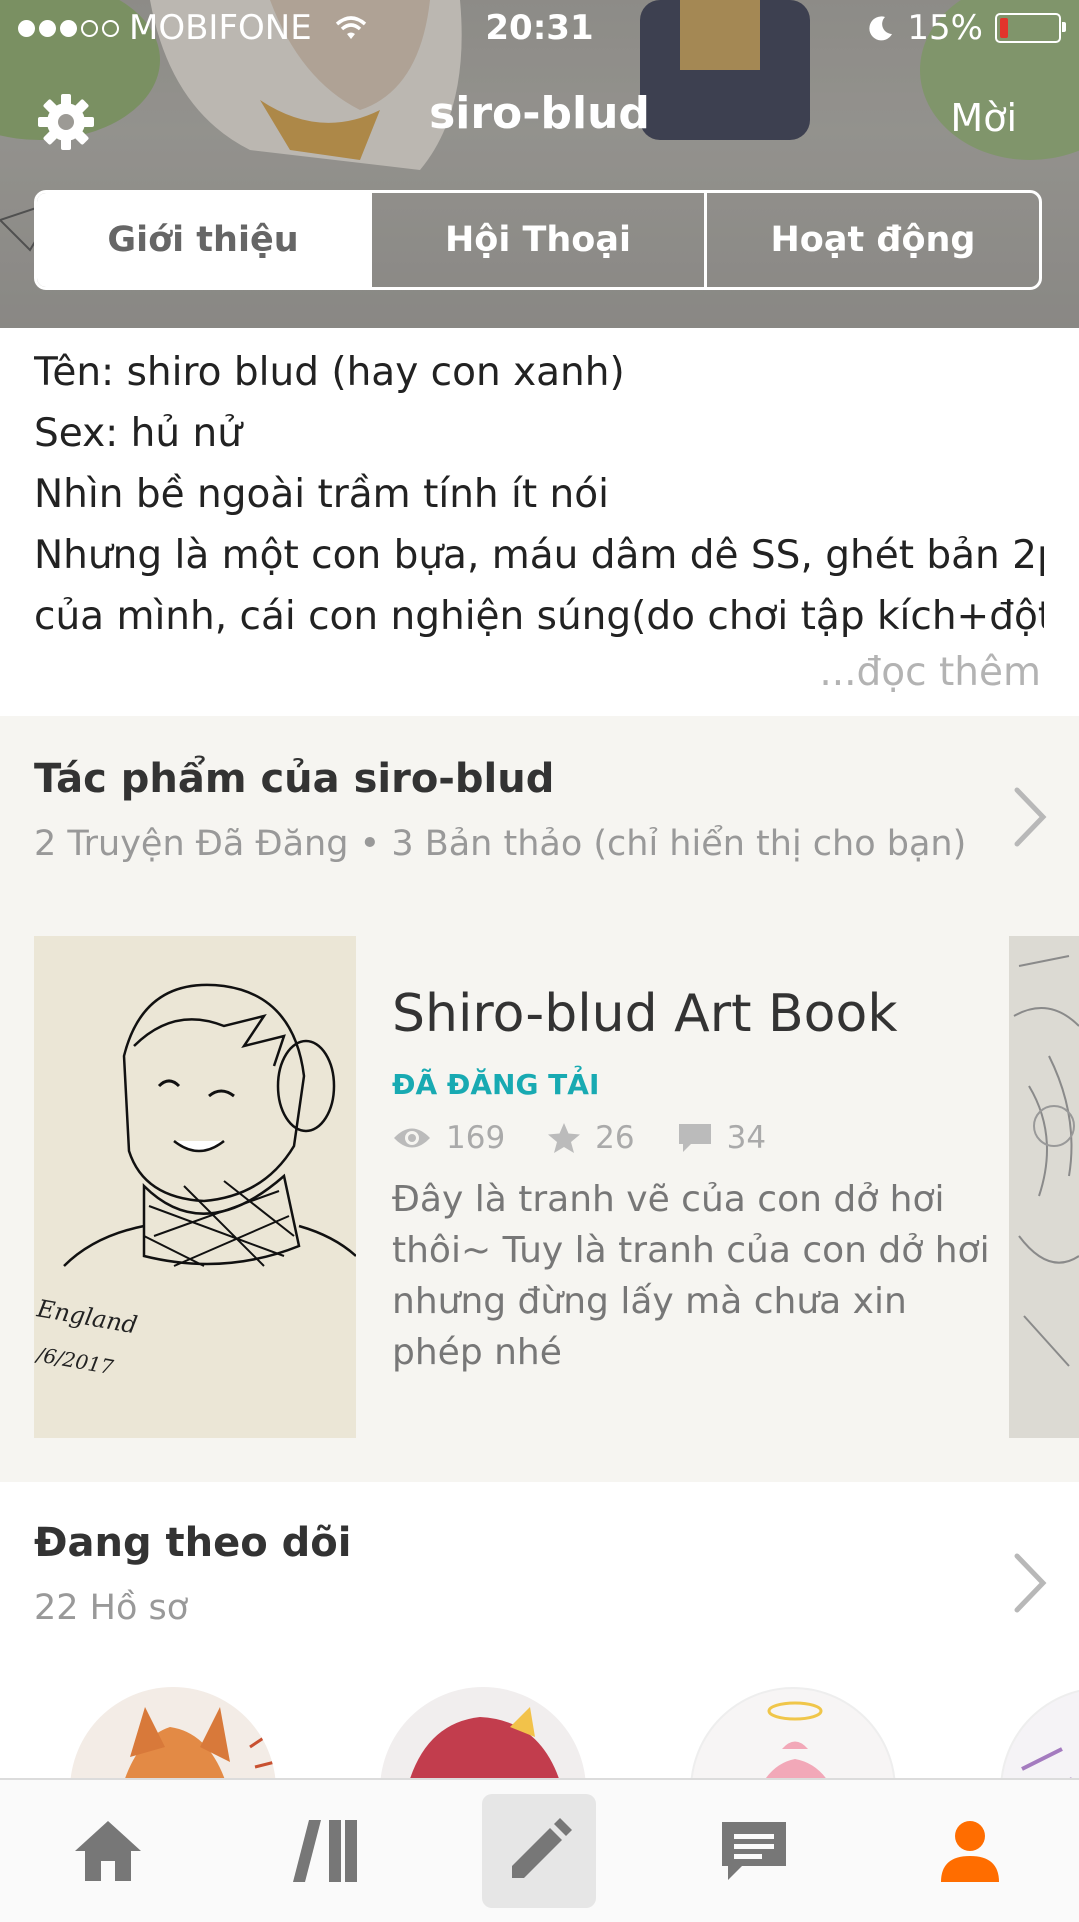 This screenshot has width=1079, height=1922. I want to click on battery-icon, so click(1030, 28).